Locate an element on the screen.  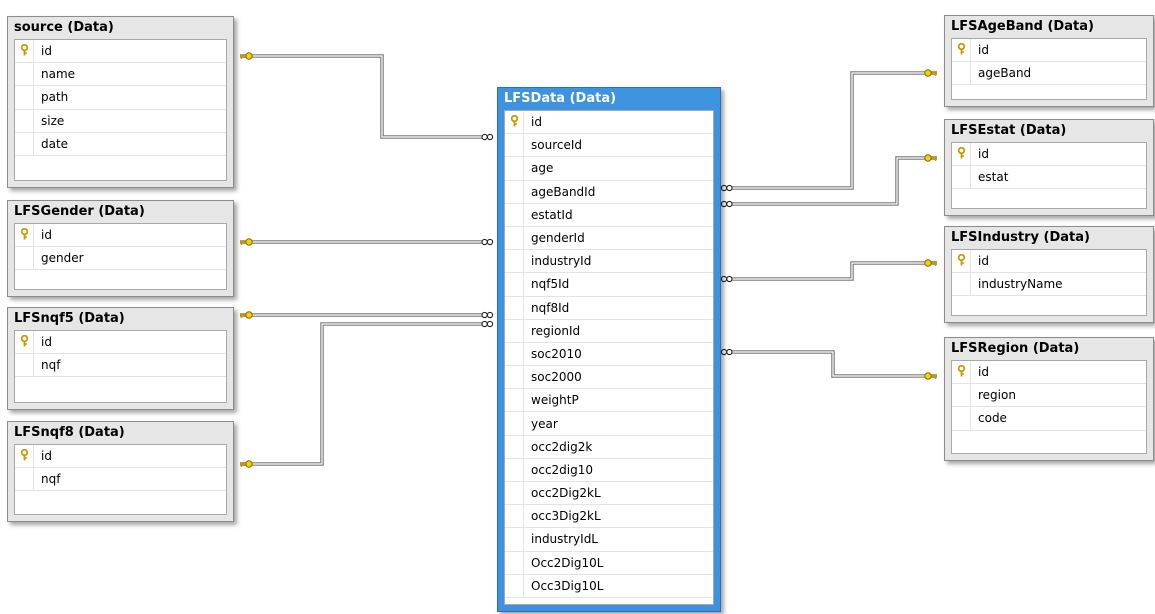
entity-title: LFSnqf8 (Data) is located at coordinates (120, 433).